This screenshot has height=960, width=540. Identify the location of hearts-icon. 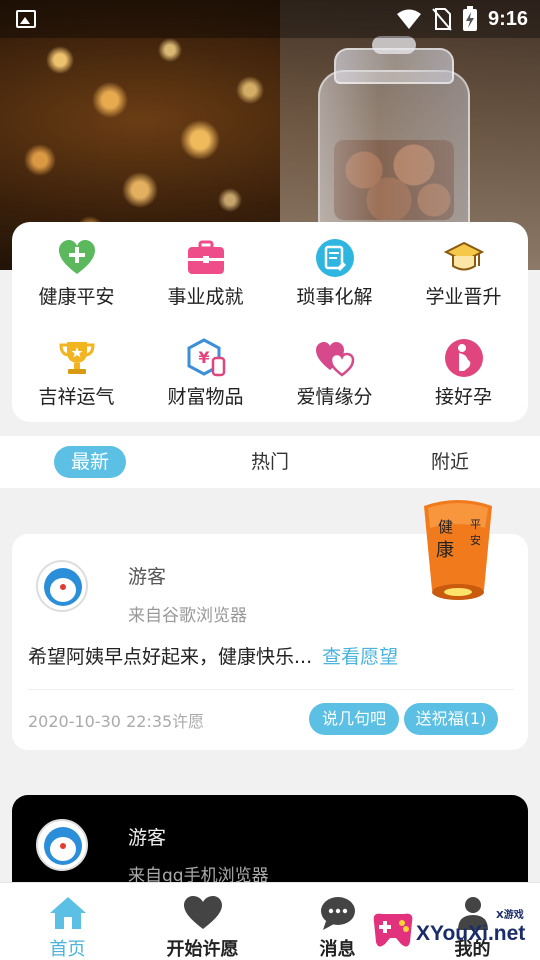
(335, 359).